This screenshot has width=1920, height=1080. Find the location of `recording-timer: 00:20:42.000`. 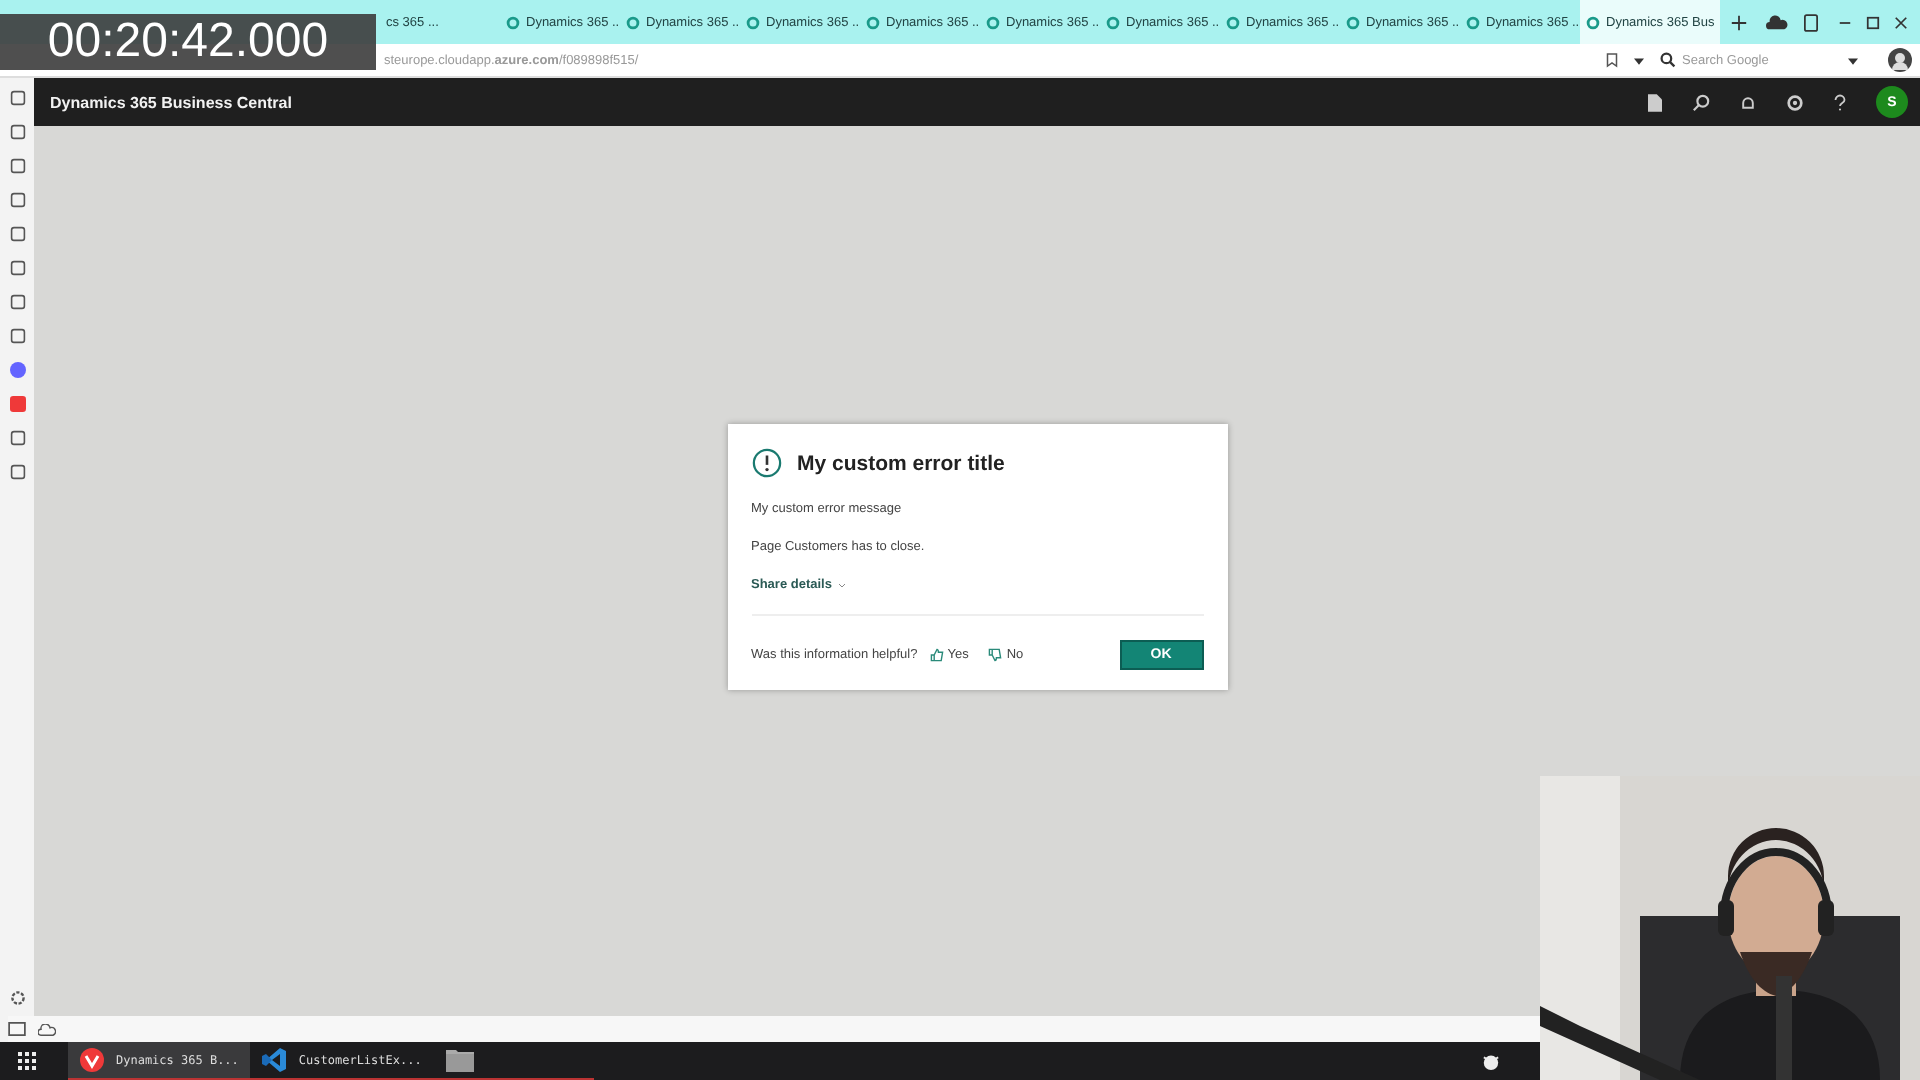

recording-timer: 00:20:42.000 is located at coordinates (188, 42).